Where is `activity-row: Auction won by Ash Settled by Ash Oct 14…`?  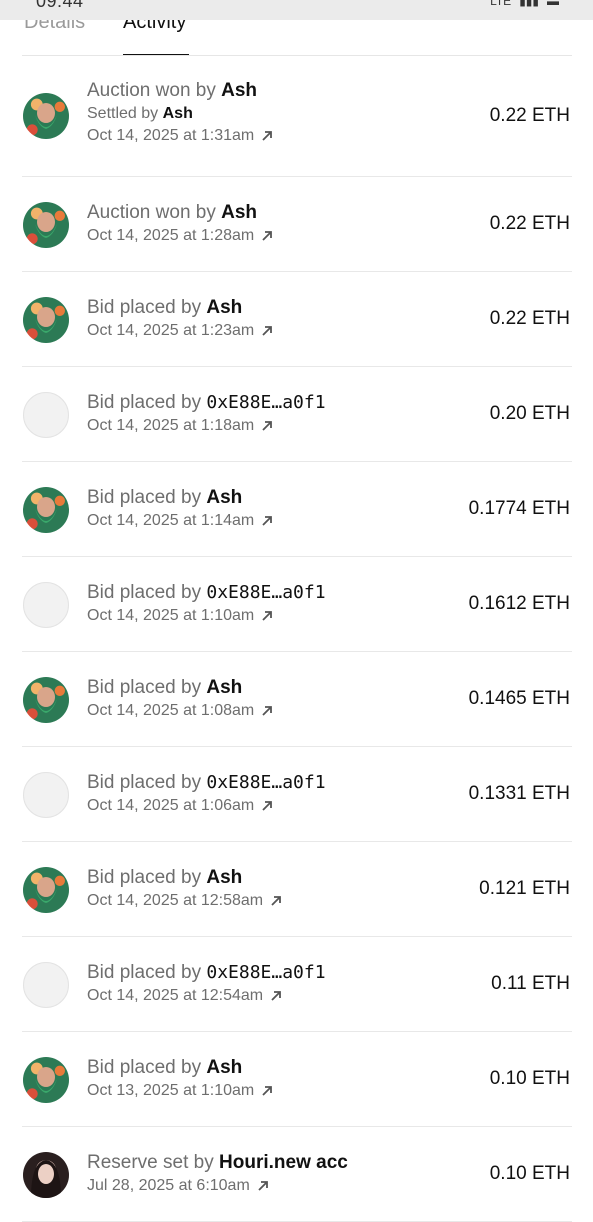 activity-row: Auction won by Ash Settled by Ash Oct 14… is located at coordinates (296, 116).